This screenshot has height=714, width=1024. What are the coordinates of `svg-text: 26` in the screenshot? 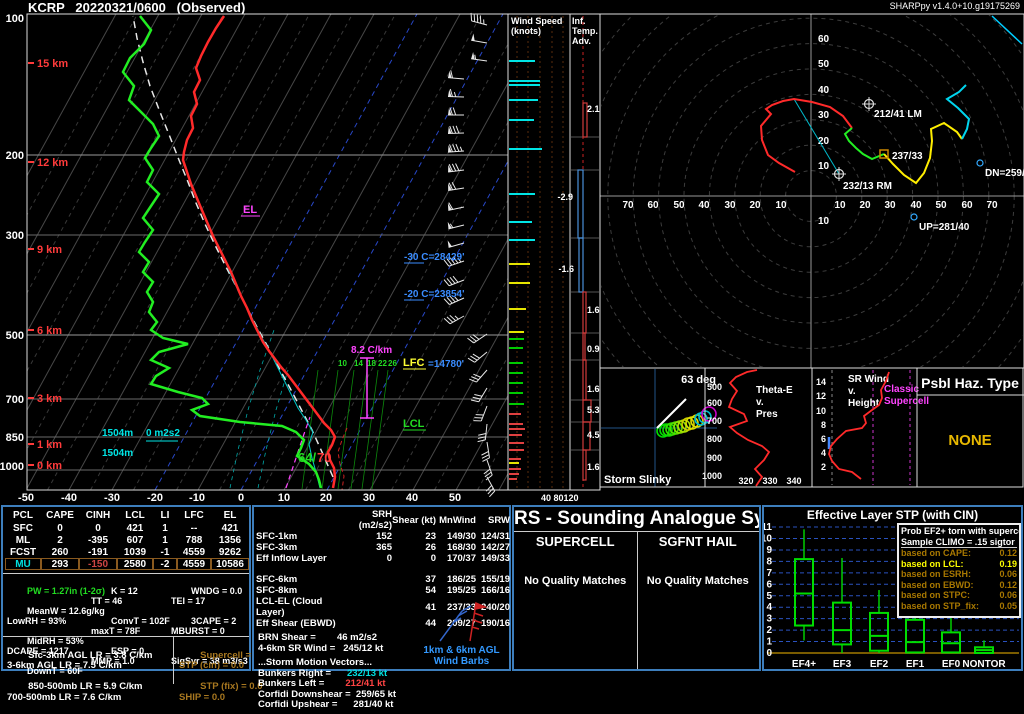 It's located at (392, 363).